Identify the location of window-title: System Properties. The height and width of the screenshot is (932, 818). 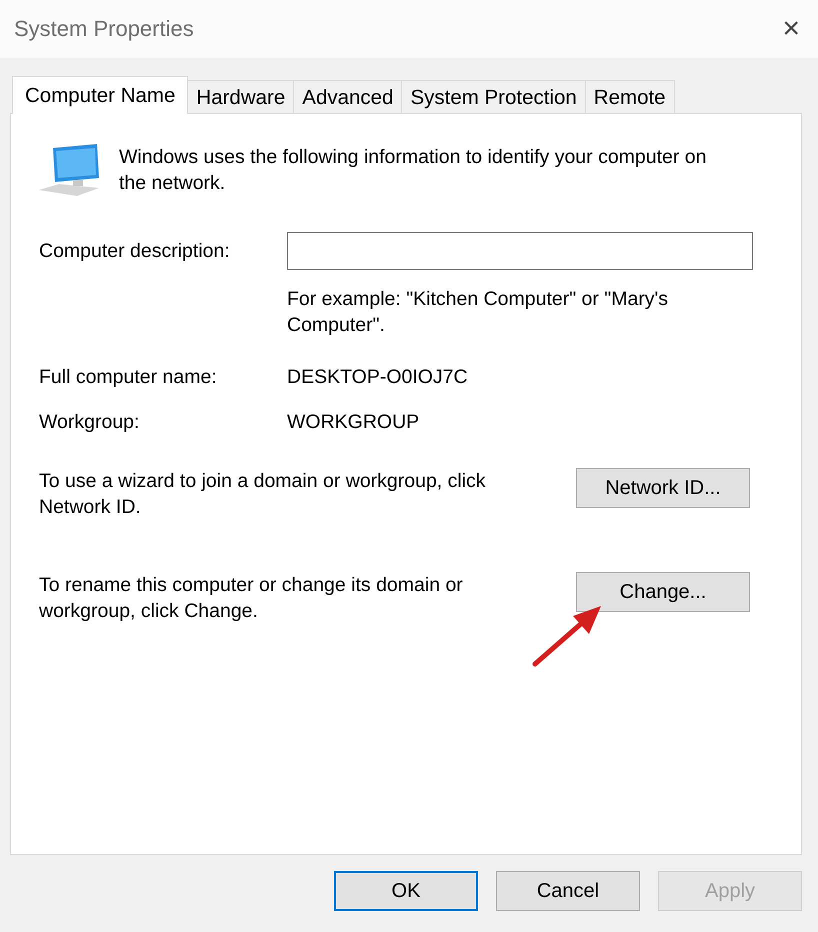
(104, 29).